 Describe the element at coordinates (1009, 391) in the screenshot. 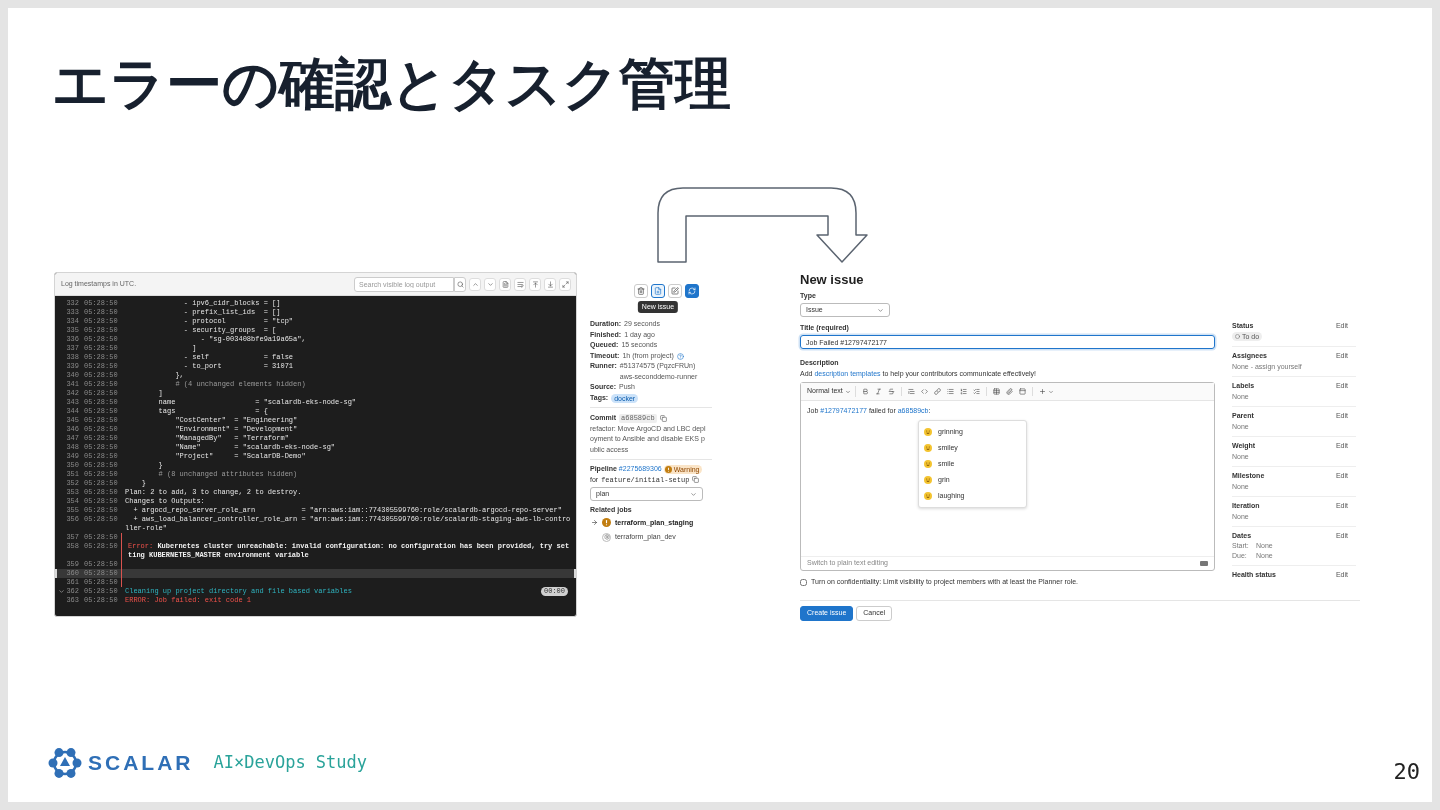

I see `paperclip-icon` at that location.